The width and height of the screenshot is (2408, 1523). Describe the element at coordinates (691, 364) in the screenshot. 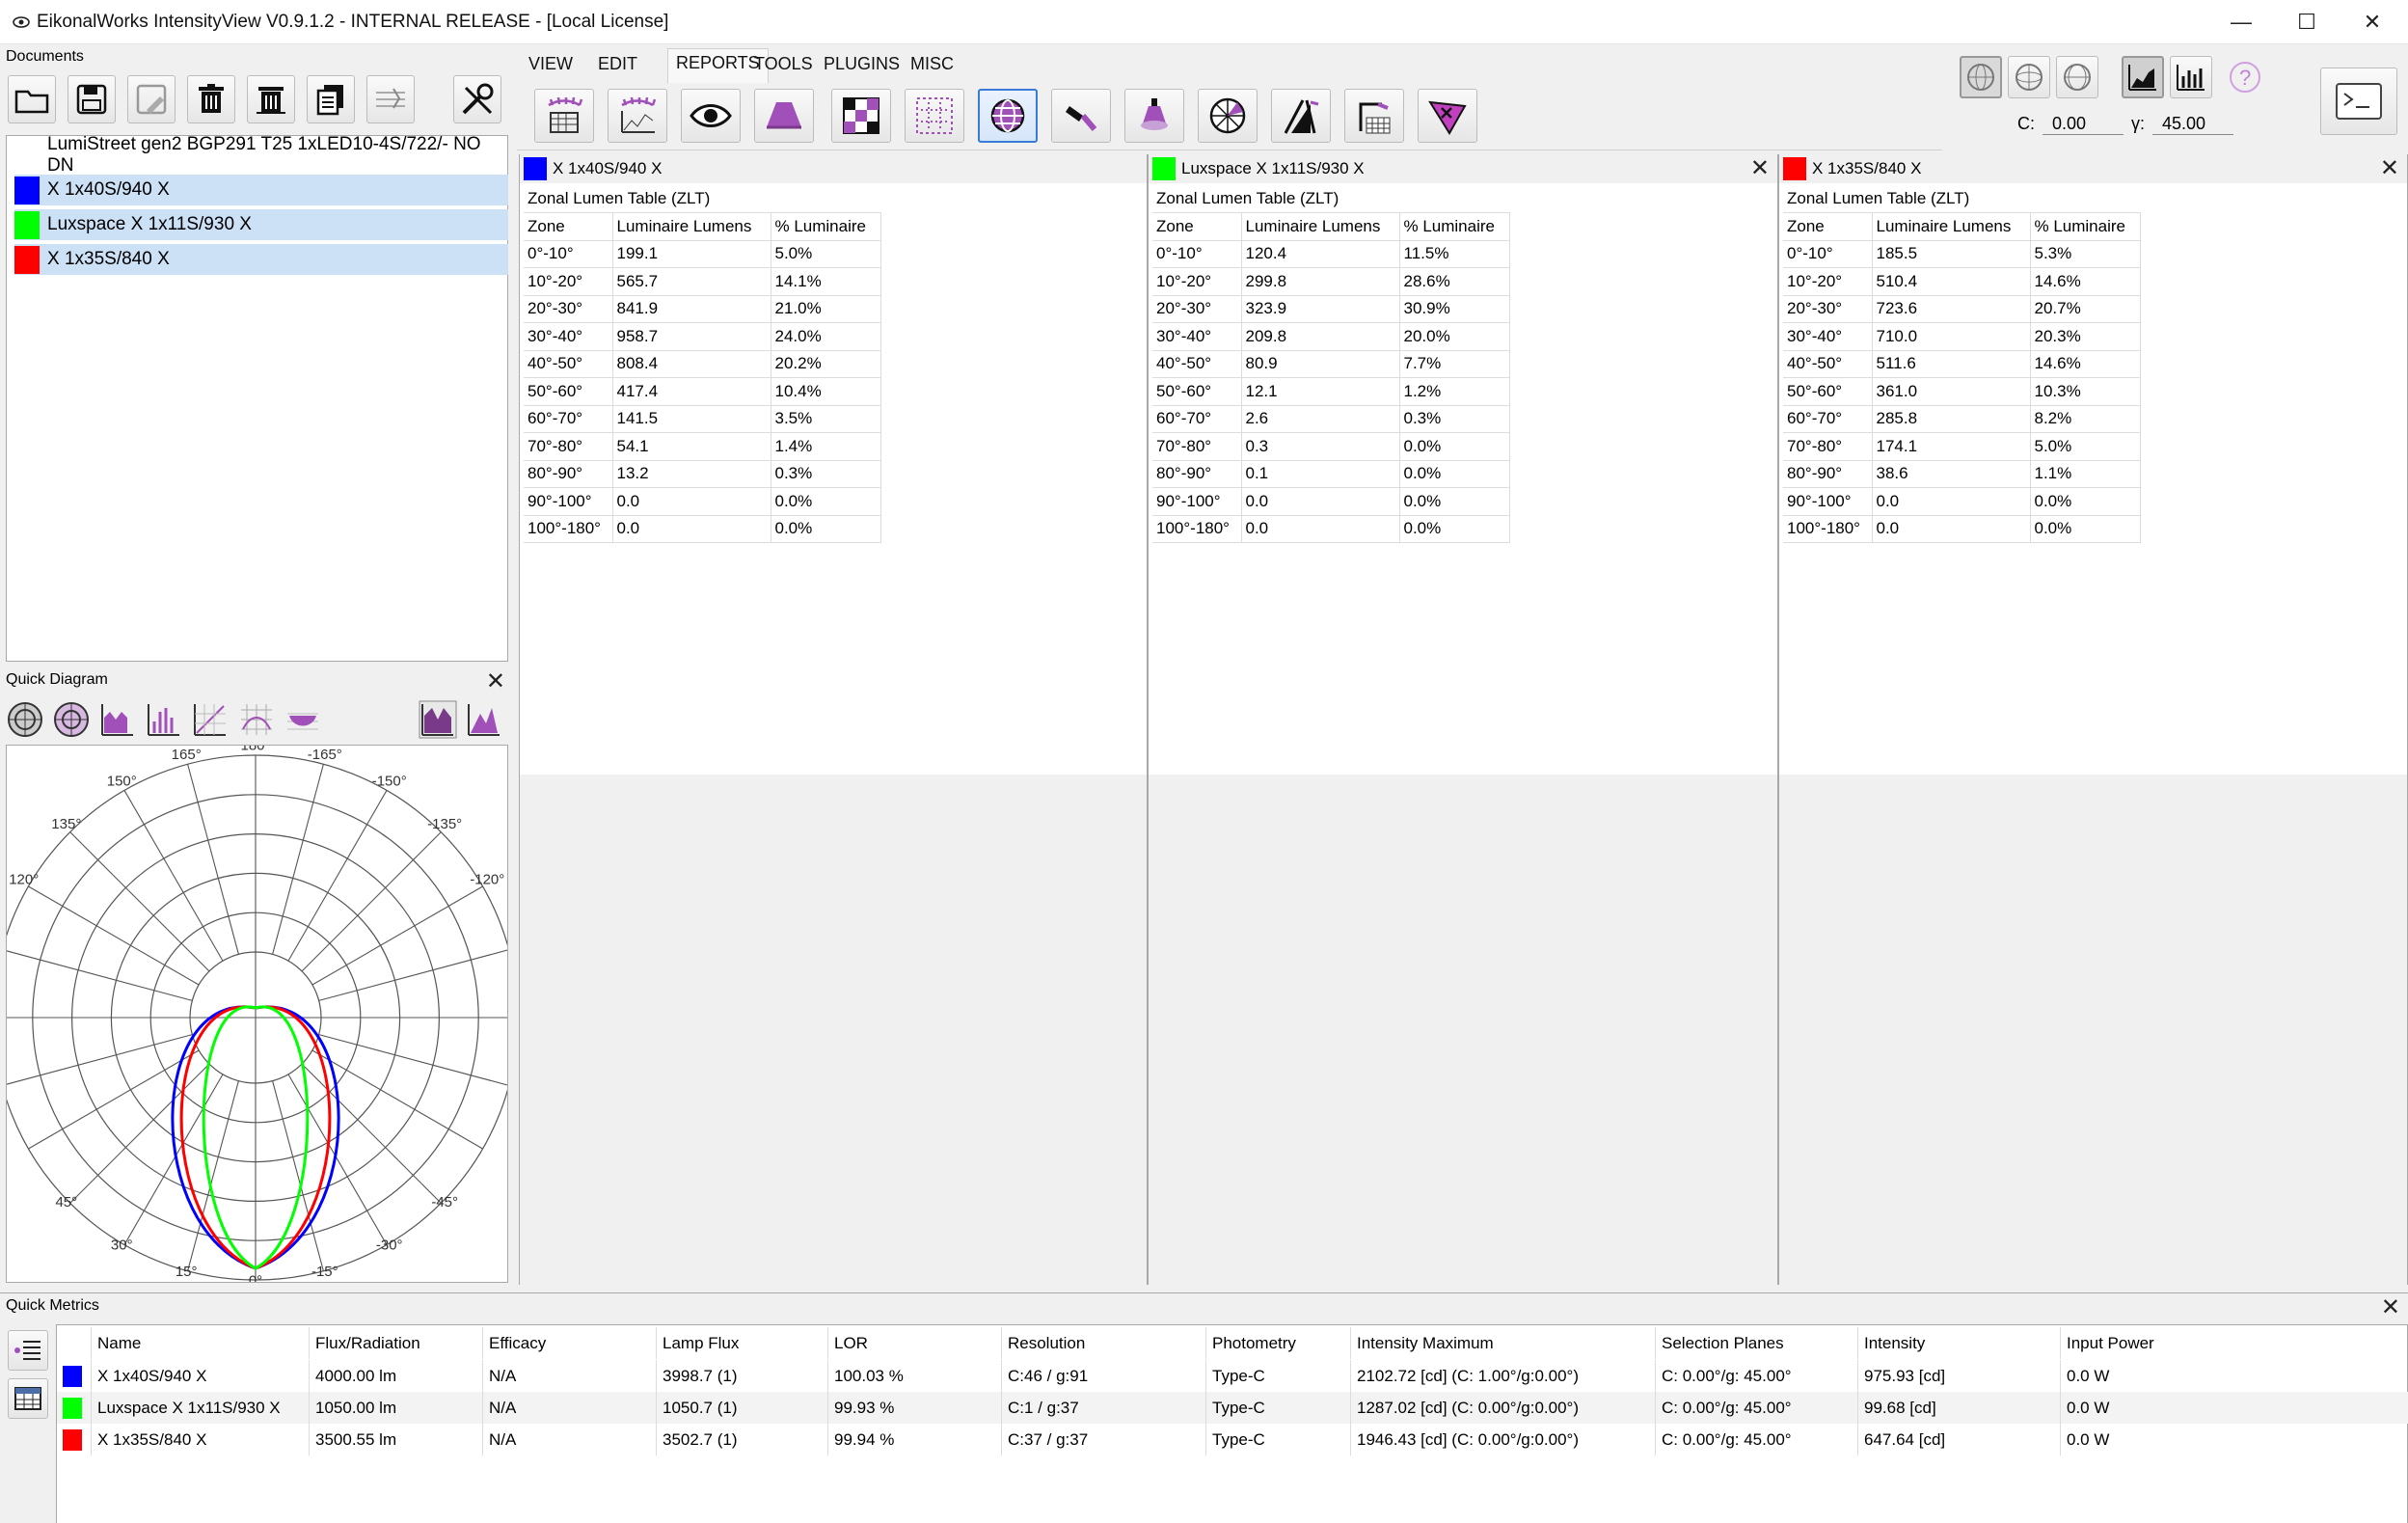

I see `lumens-cell: 808.4` at that location.